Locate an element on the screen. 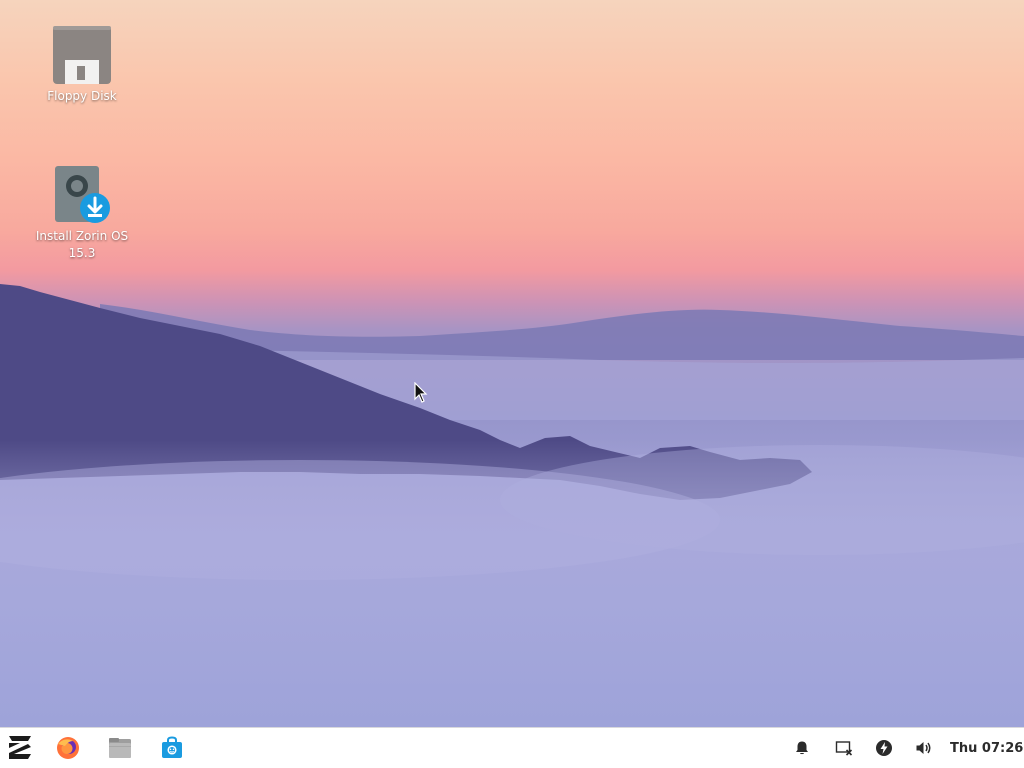  volume-icon is located at coordinates (923, 748).